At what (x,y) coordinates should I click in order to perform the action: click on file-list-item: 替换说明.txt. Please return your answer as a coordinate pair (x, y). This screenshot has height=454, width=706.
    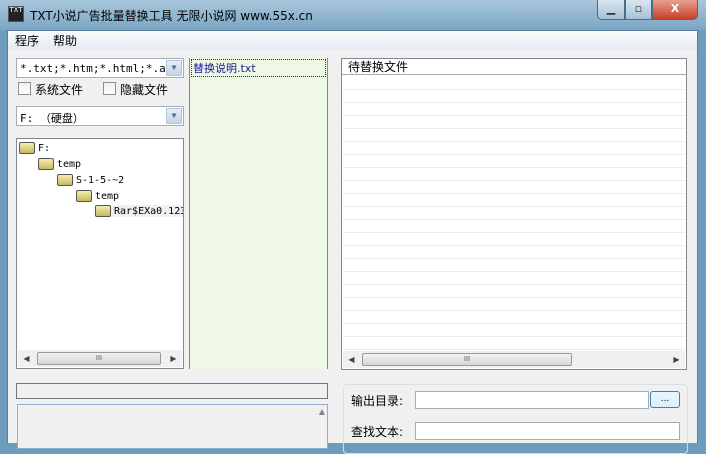
    Looking at the image, I should click on (258, 68).